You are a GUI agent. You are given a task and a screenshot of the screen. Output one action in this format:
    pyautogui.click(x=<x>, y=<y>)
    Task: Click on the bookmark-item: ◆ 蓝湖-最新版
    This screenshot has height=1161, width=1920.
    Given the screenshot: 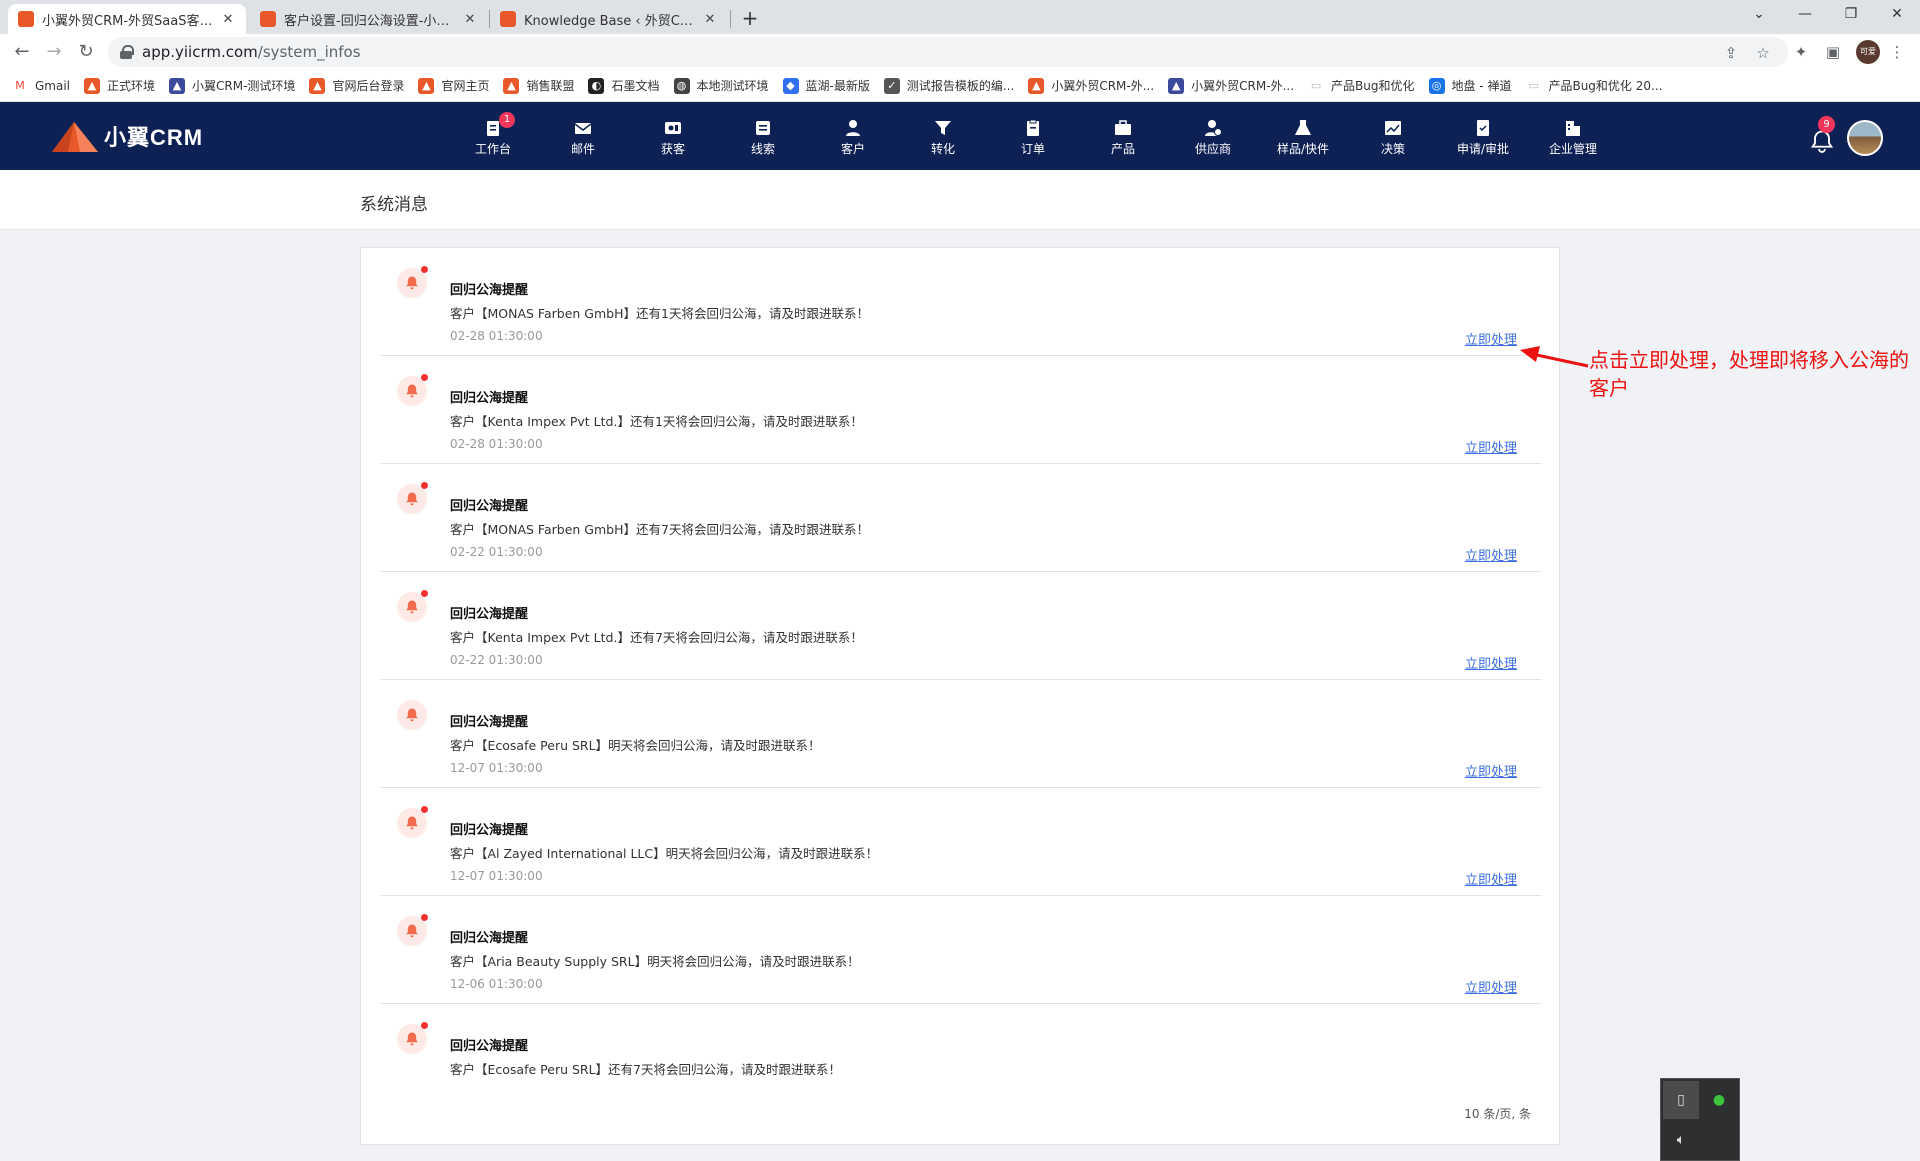 What is the action you would take?
    pyautogui.click(x=826, y=85)
    